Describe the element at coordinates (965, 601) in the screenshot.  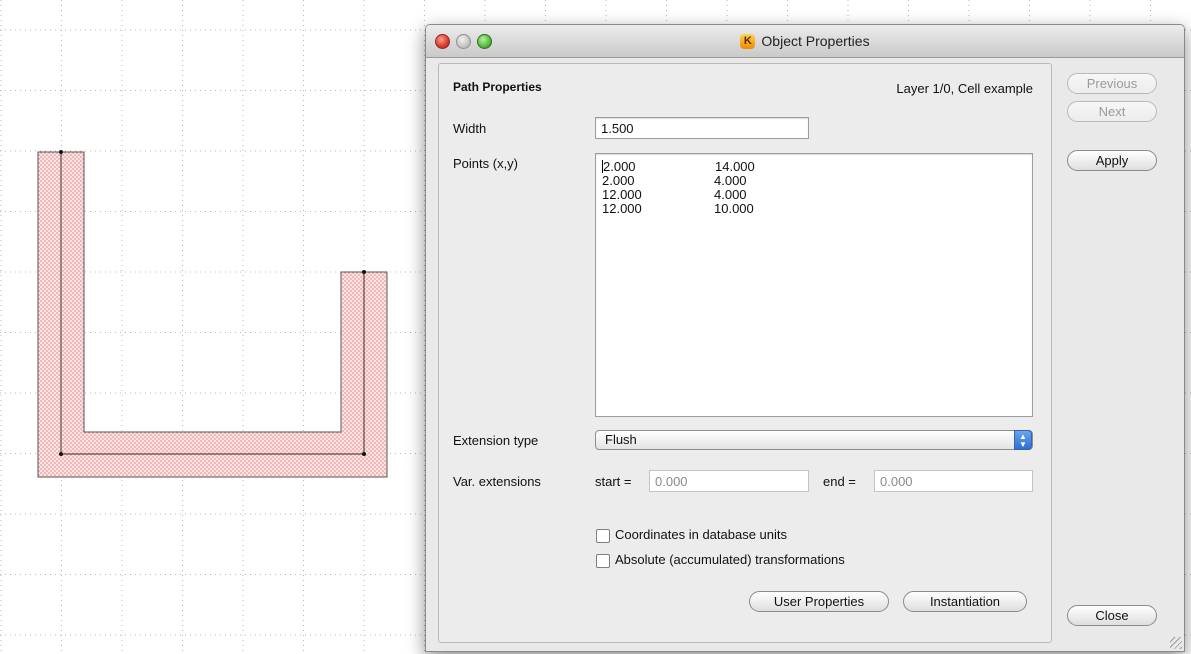
I see `instantiation-button: Instantiation` at that location.